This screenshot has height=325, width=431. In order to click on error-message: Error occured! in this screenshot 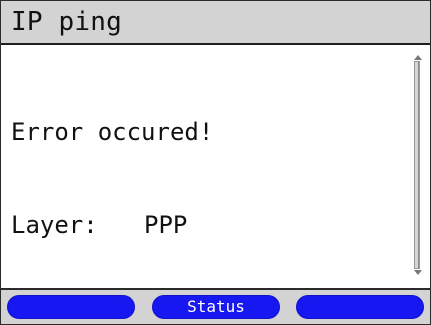, I will do `click(112, 132)`.